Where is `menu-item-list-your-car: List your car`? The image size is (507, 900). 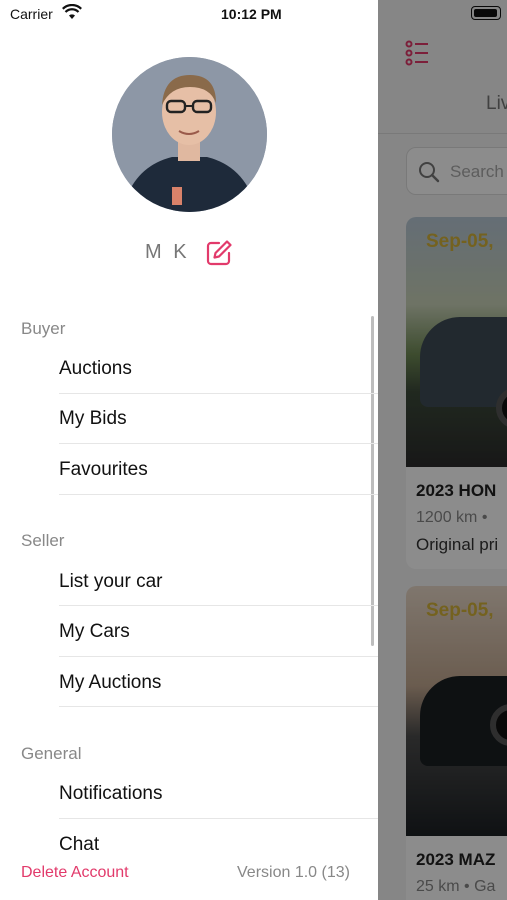 menu-item-list-your-car: List your car is located at coordinates (218, 583).